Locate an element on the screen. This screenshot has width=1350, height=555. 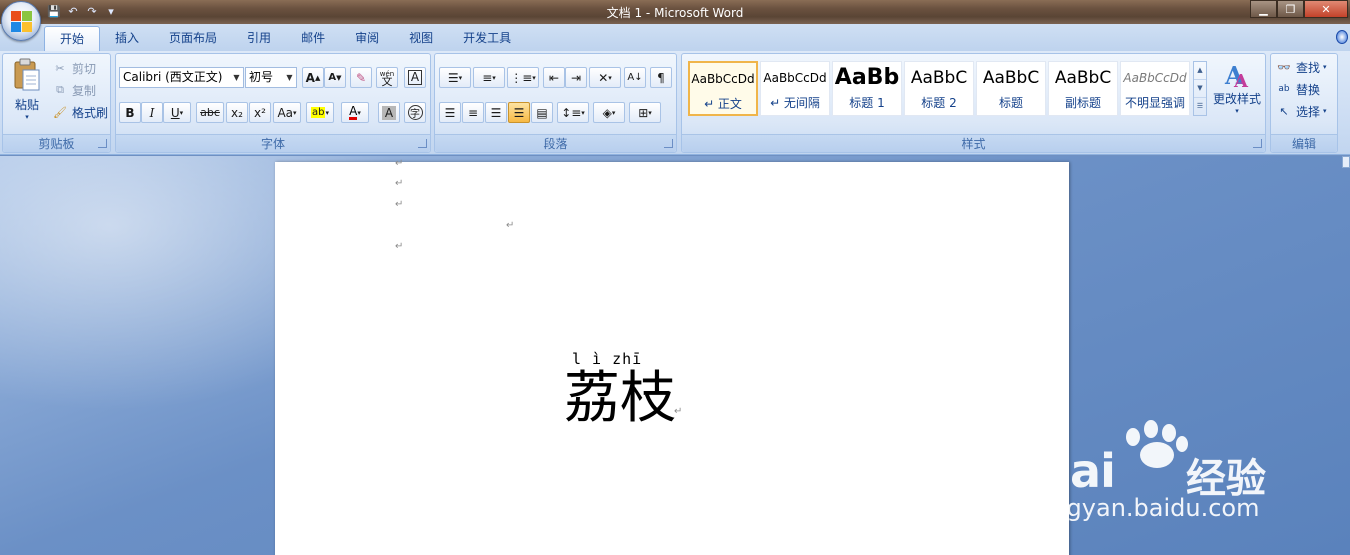
bold-button: B is located at coordinates (130, 112).